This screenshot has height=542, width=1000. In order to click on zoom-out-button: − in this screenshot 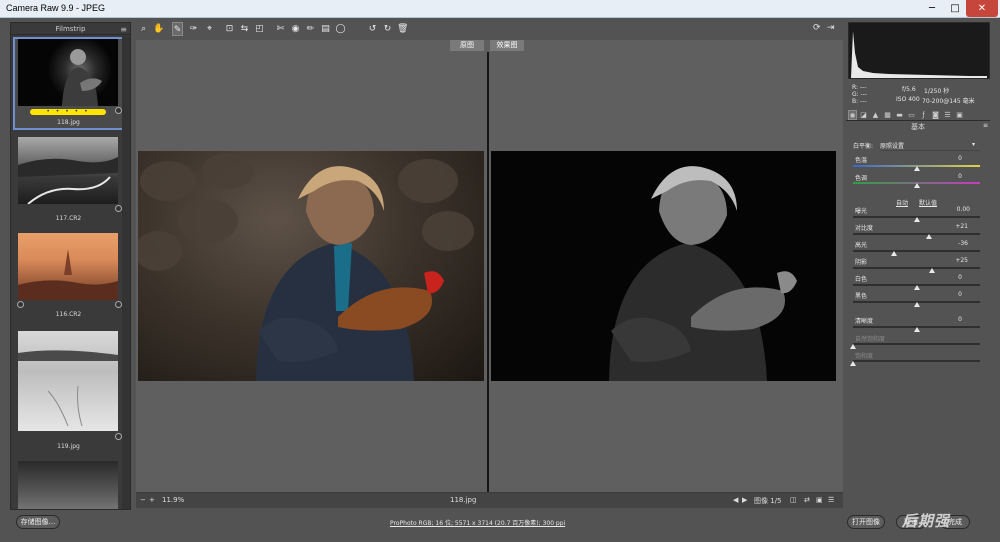, I will do `click(143, 500)`.